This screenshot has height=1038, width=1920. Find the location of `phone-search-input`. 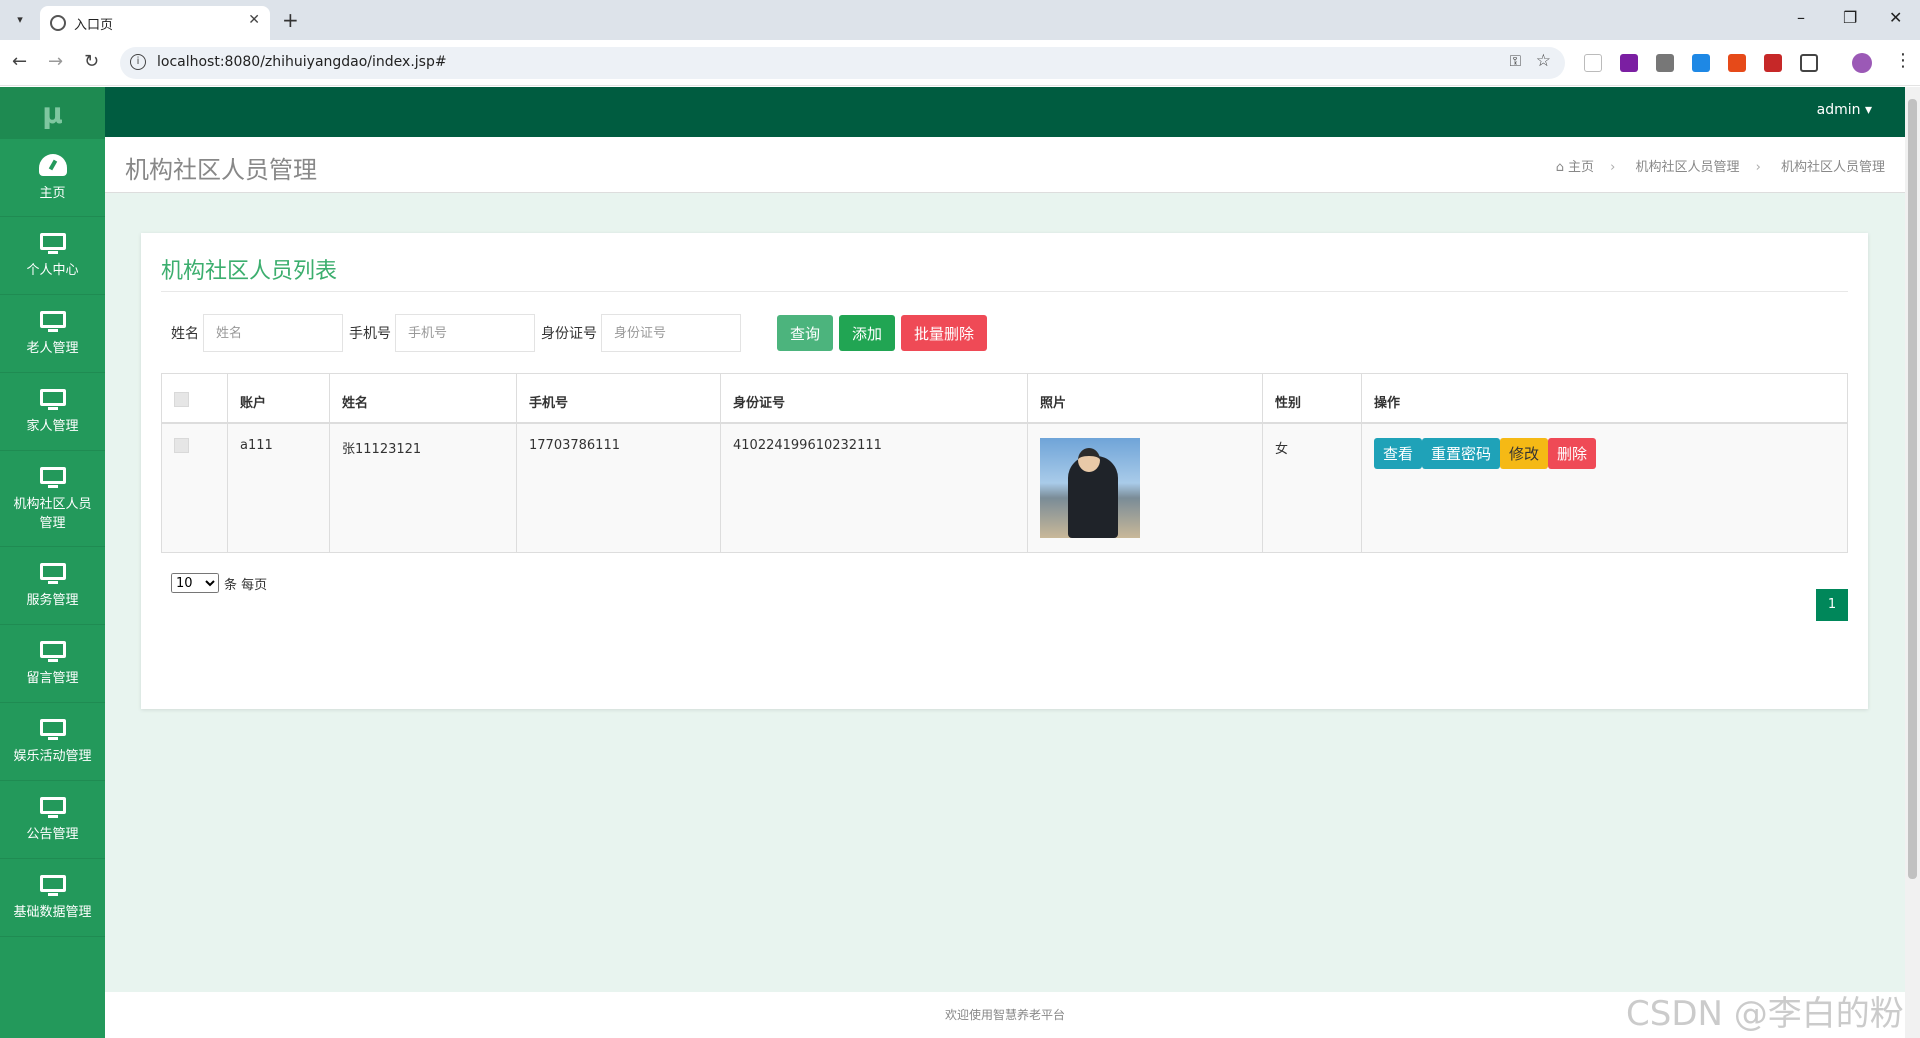

phone-search-input is located at coordinates (465, 333).